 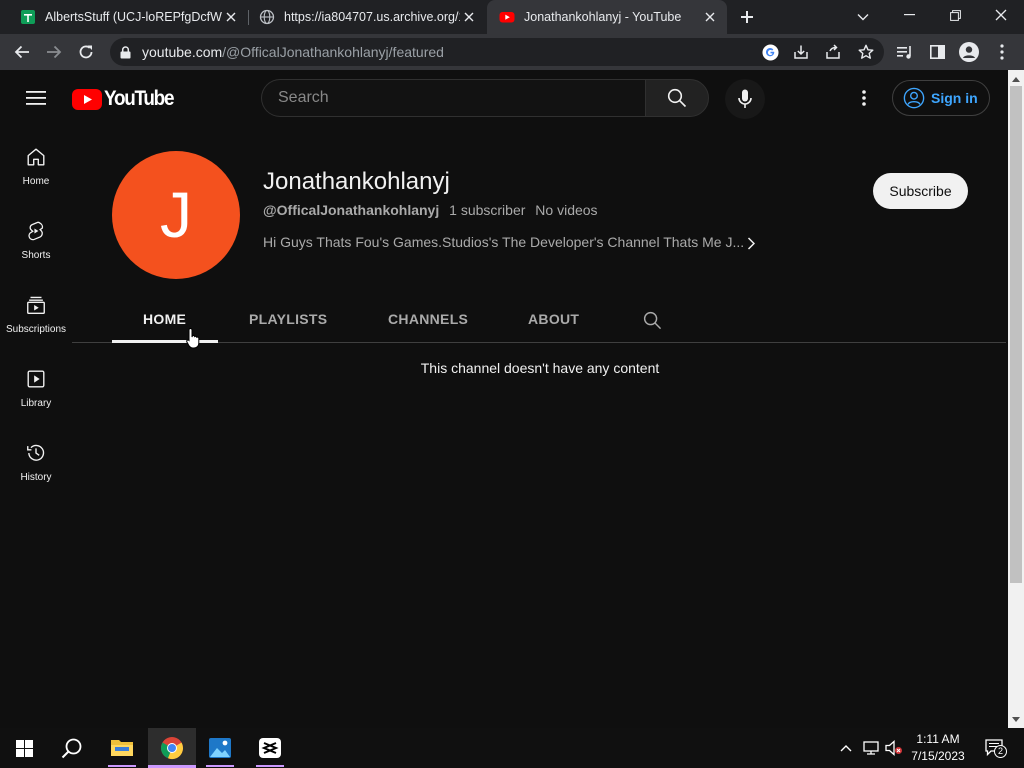 What do you see at coordinates (833, 52) in the screenshot?
I see `share-icon` at bounding box center [833, 52].